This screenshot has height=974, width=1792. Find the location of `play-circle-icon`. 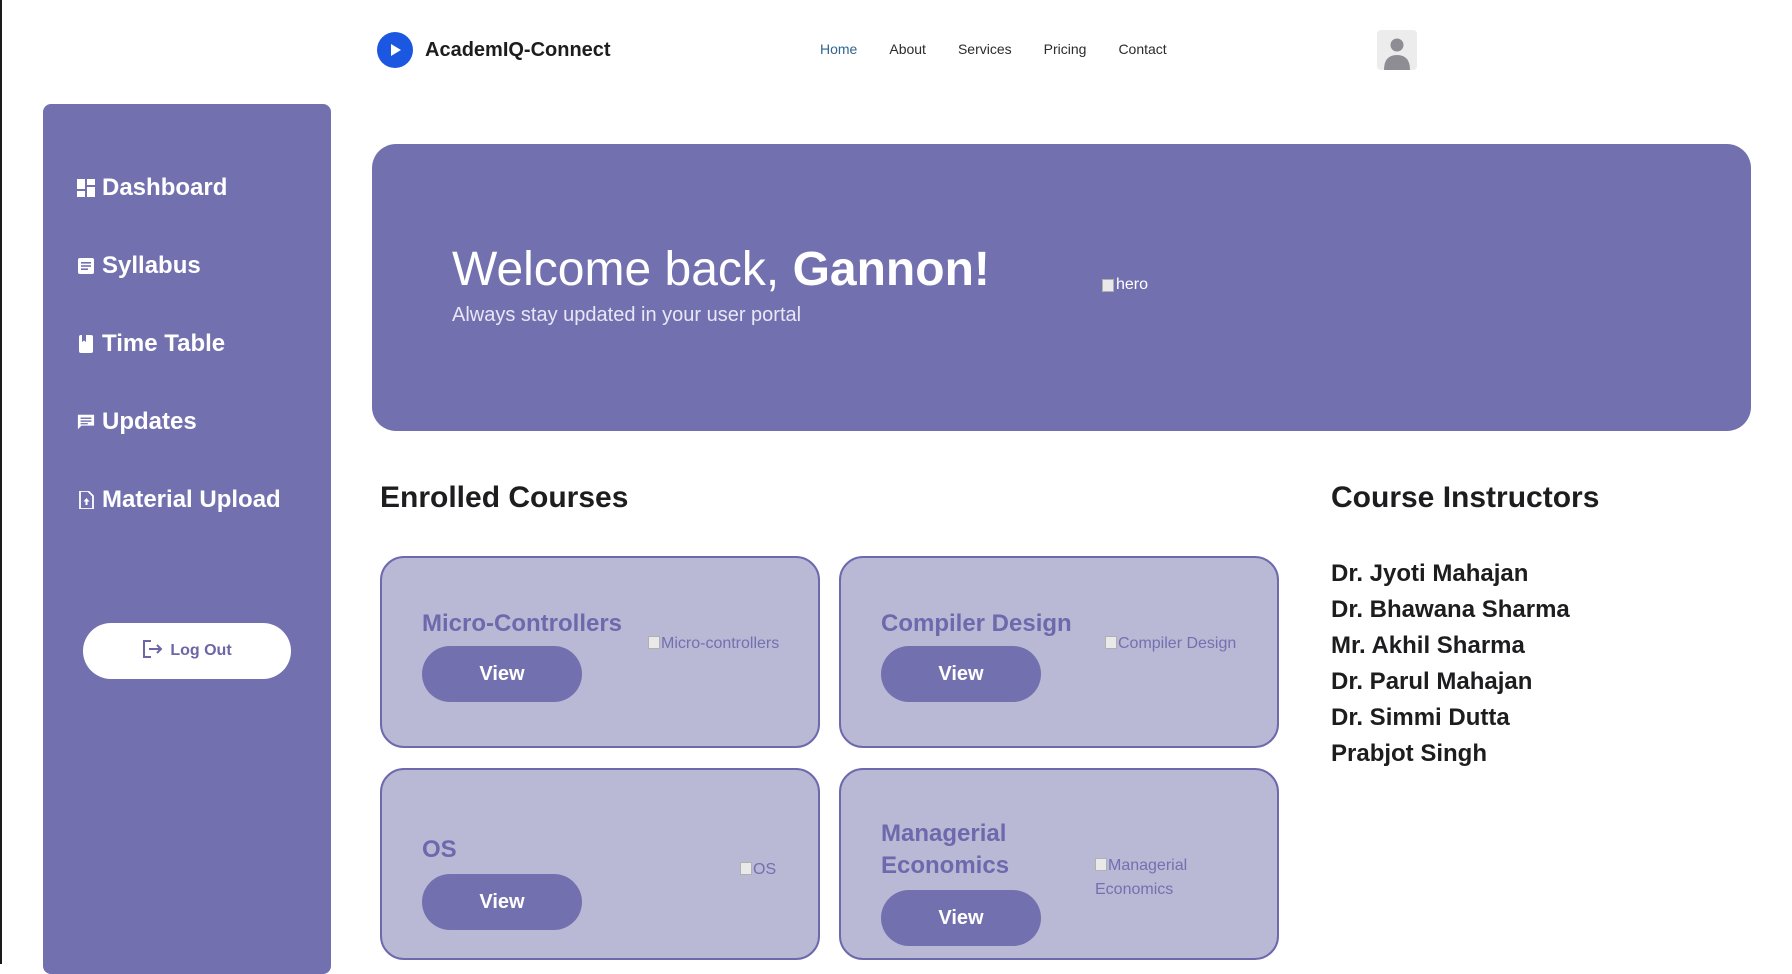

play-circle-icon is located at coordinates (395, 50).